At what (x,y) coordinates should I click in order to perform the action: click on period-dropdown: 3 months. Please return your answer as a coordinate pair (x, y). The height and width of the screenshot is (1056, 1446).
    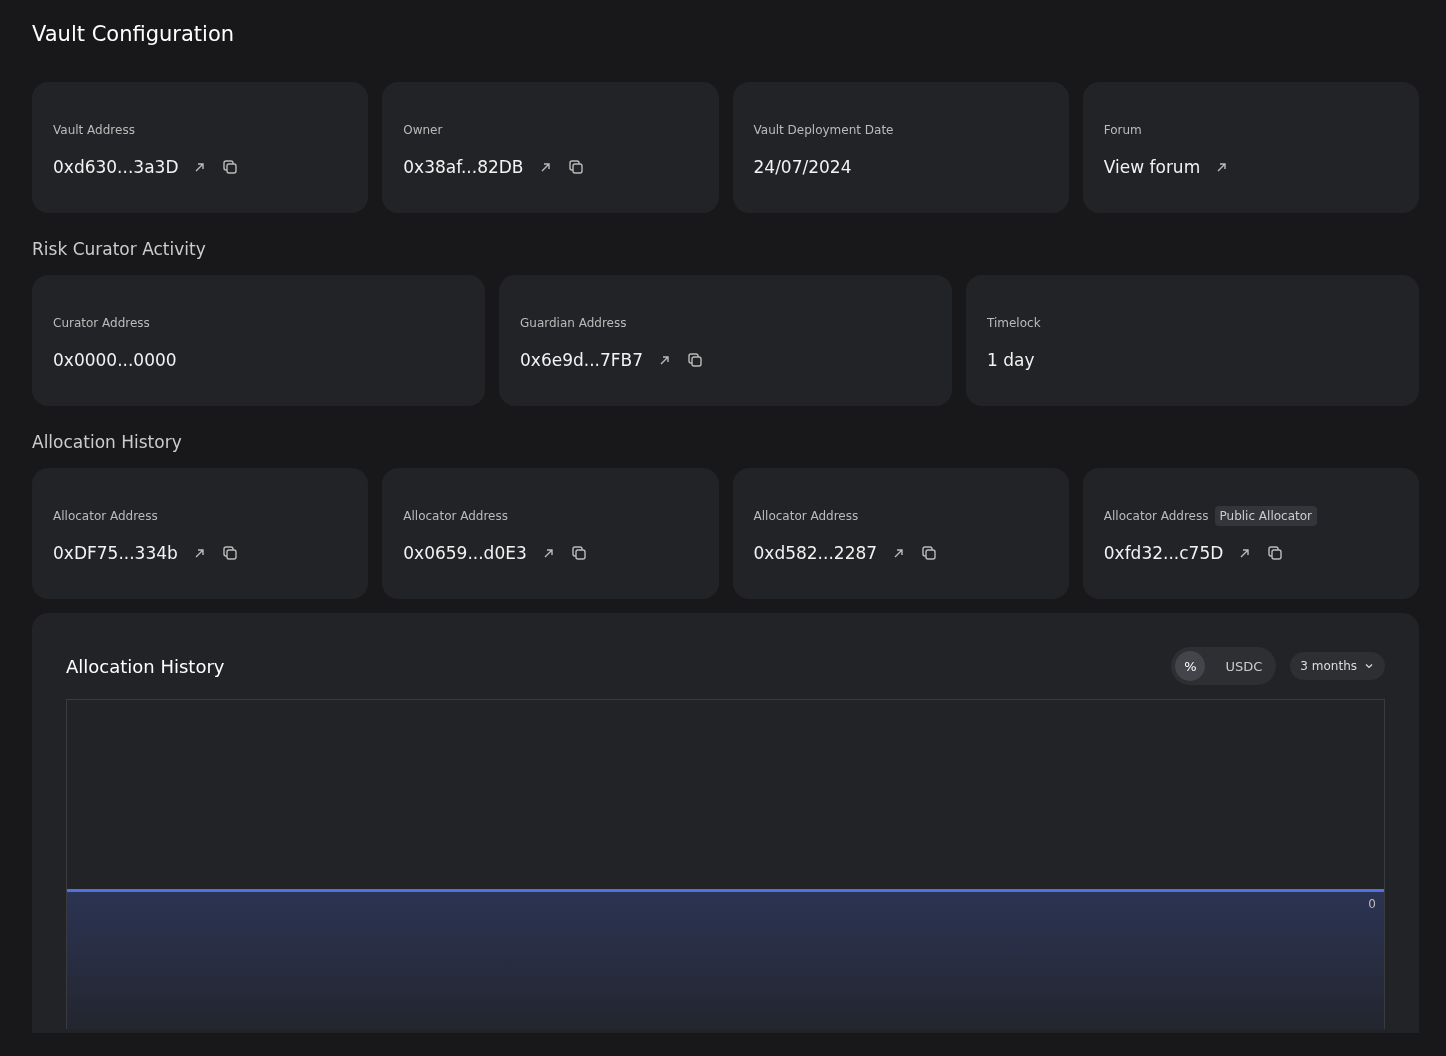
    Looking at the image, I should click on (1337, 666).